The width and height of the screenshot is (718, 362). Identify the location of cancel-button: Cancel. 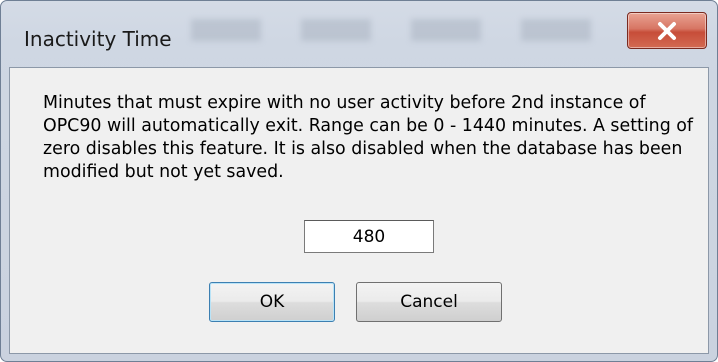
(429, 302).